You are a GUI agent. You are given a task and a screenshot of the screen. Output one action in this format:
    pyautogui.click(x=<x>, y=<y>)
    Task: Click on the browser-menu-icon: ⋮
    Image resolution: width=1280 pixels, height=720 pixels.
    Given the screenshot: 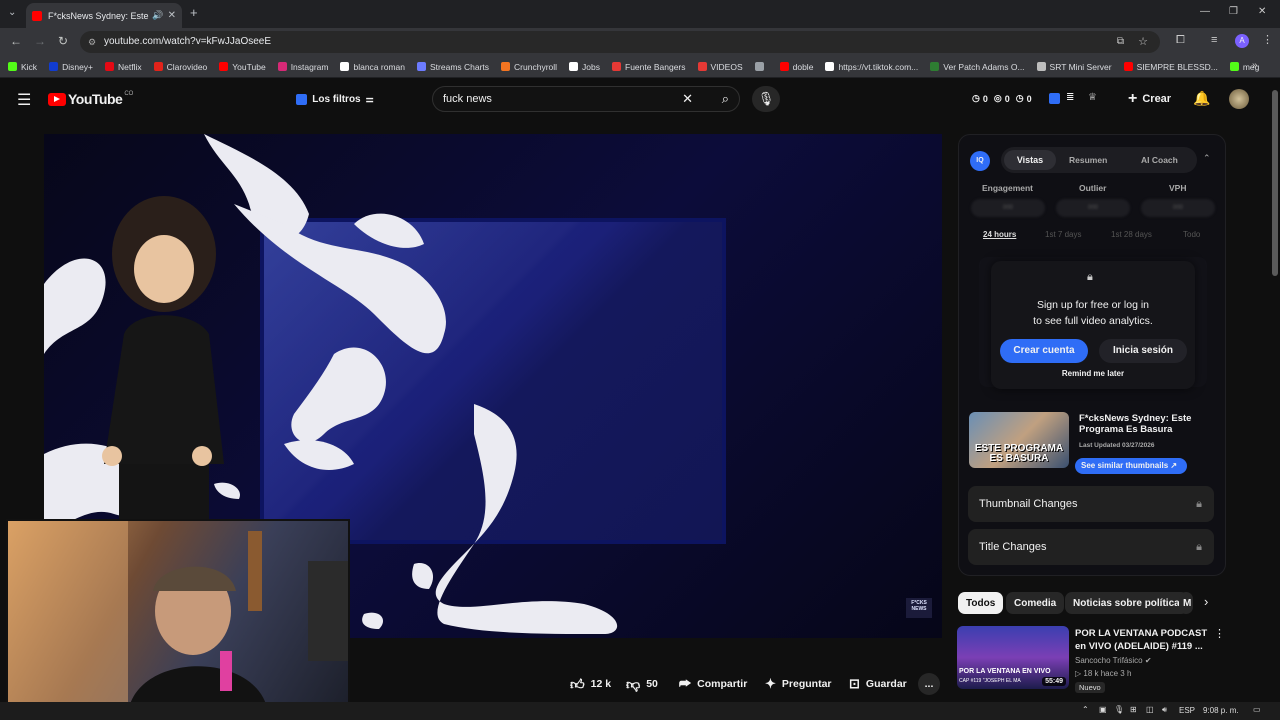 What is the action you would take?
    pyautogui.click(x=1267, y=39)
    